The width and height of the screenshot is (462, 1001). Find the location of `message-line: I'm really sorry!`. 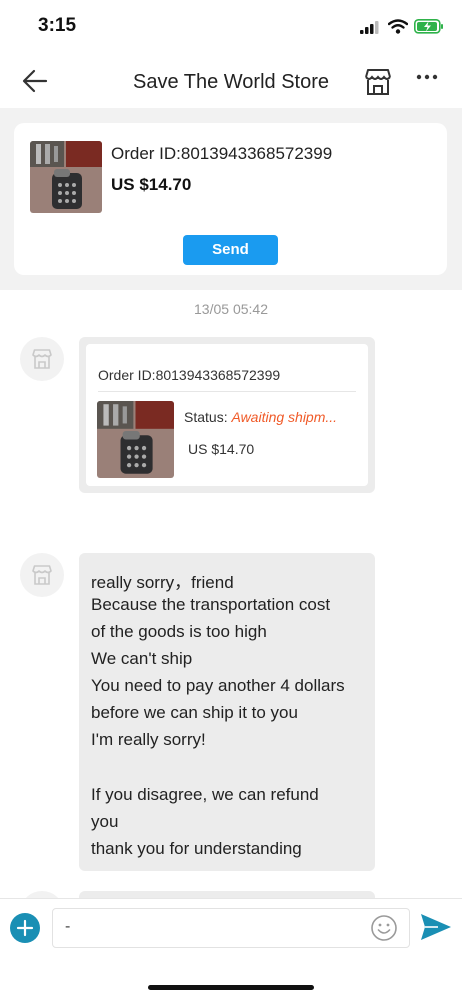

message-line: I'm really sorry! is located at coordinates (148, 739).